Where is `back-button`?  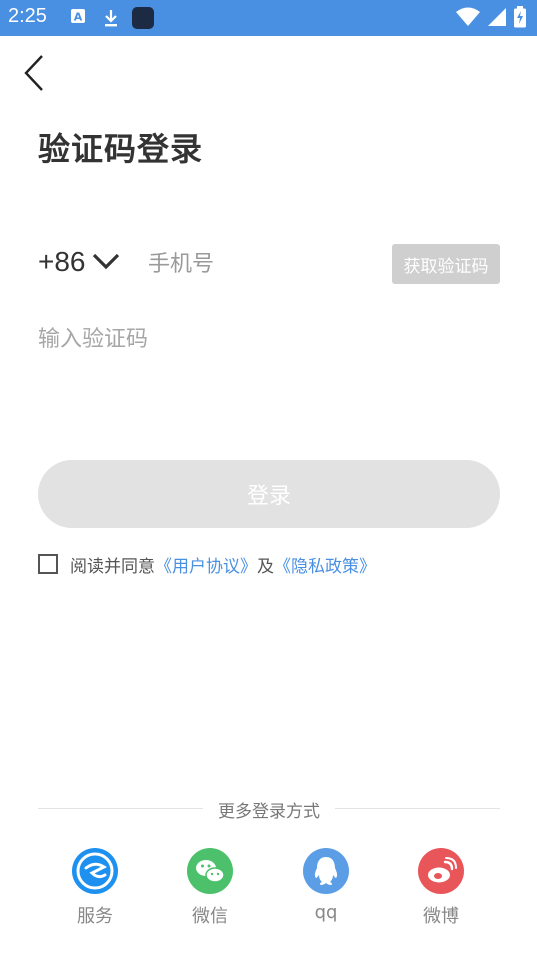
back-button is located at coordinates (34, 74).